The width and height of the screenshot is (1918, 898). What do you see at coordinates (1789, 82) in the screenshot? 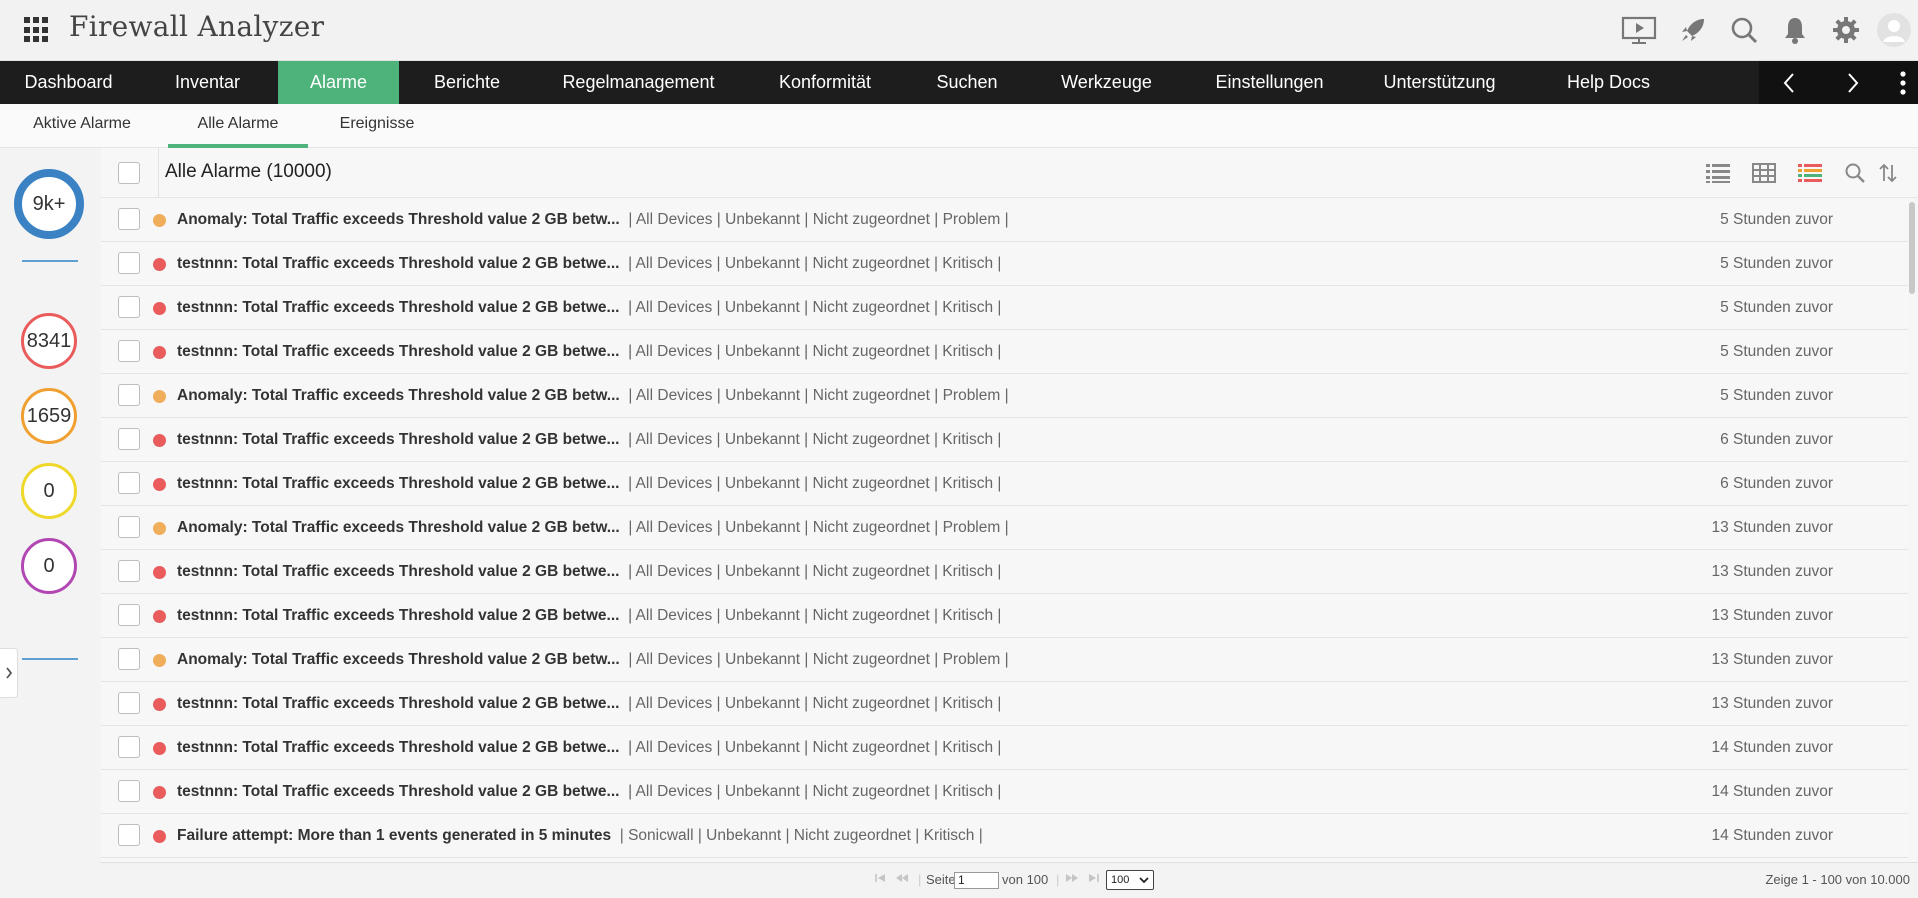
I see `nav-scroll-left-icon` at bounding box center [1789, 82].